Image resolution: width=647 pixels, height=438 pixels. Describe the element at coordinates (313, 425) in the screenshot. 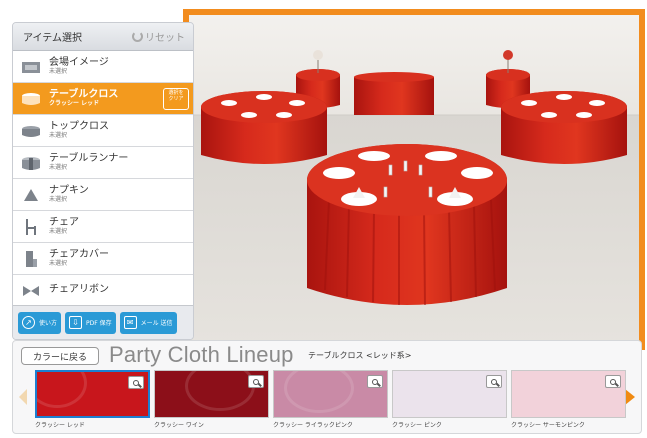

I see `swatch-label: クラッシー ライラックピンク` at that location.